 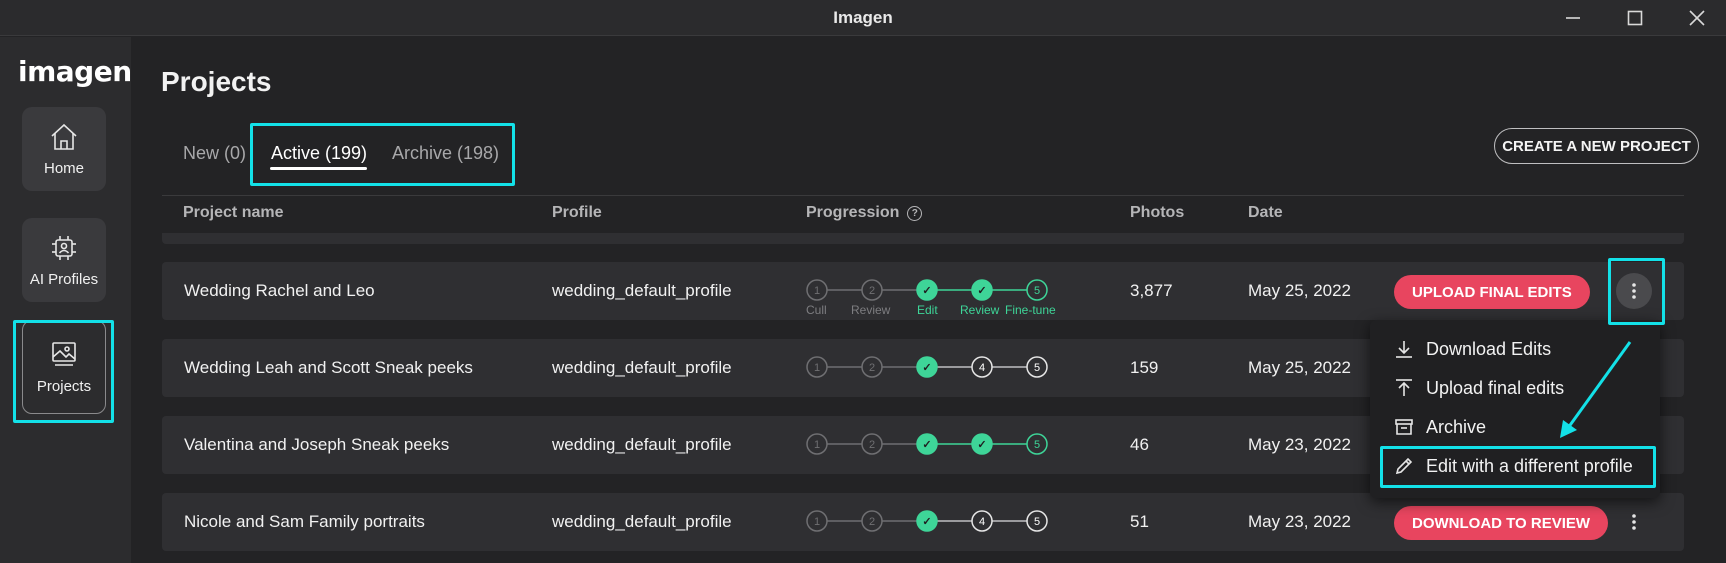 What do you see at coordinates (577, 213) in the screenshot?
I see `column-header-profile: Profile` at bounding box center [577, 213].